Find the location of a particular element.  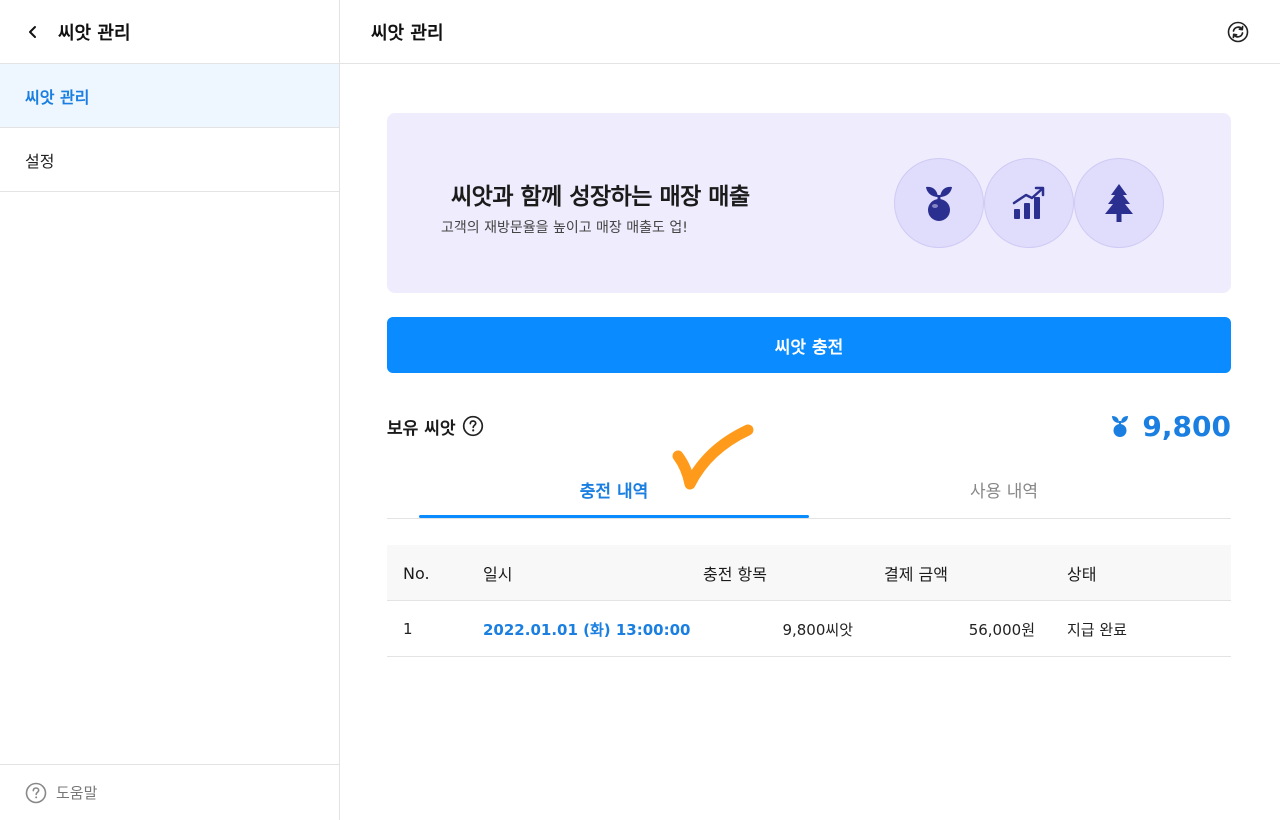

main-header: 씨앗 관리 is located at coordinates (810, 32).